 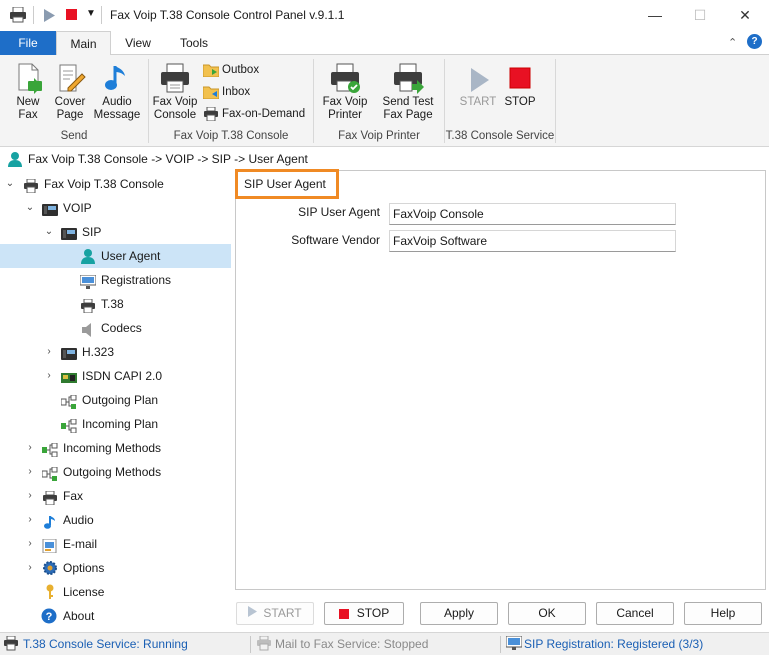 What do you see at coordinates (116, 472) in the screenshot?
I see `tree-item-outgoing-methods: › Outgoing Methods` at bounding box center [116, 472].